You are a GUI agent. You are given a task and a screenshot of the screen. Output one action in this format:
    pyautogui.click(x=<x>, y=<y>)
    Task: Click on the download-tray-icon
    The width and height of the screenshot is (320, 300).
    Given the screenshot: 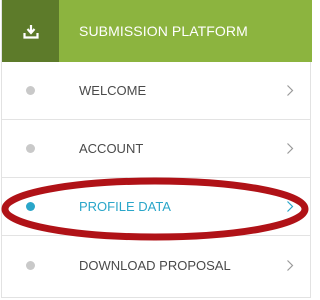 What is the action you would take?
    pyautogui.click(x=30, y=31)
    